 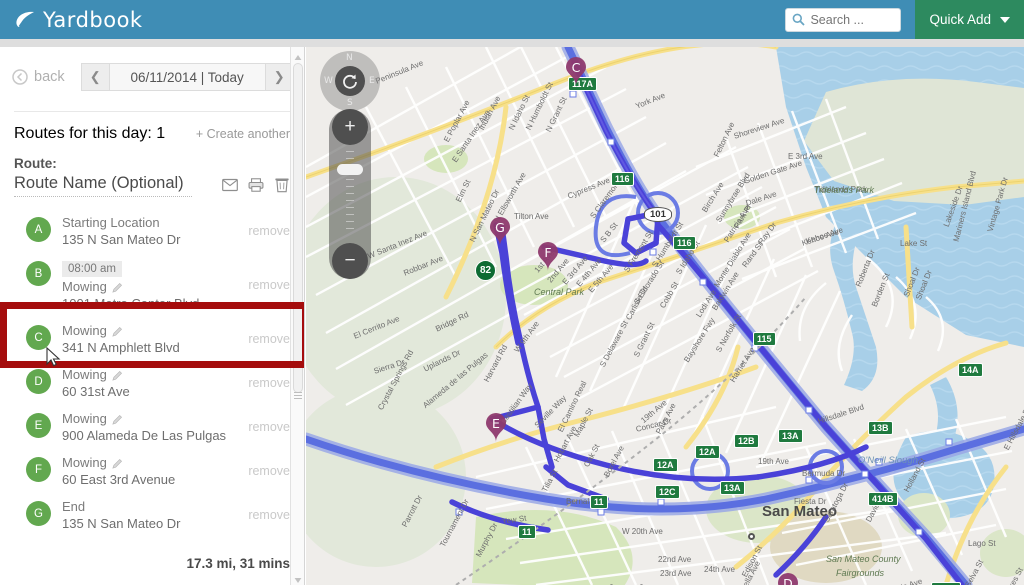 I want to click on route-stop-g: G End 135 N San Mateo Dr remove, so click(x=152, y=515).